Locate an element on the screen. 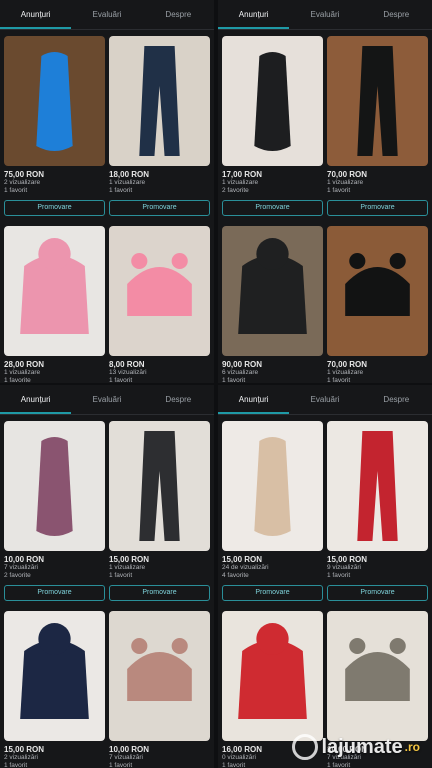 This screenshot has height=768, width=432. listing-favorites: 4 favorite is located at coordinates (235, 575).